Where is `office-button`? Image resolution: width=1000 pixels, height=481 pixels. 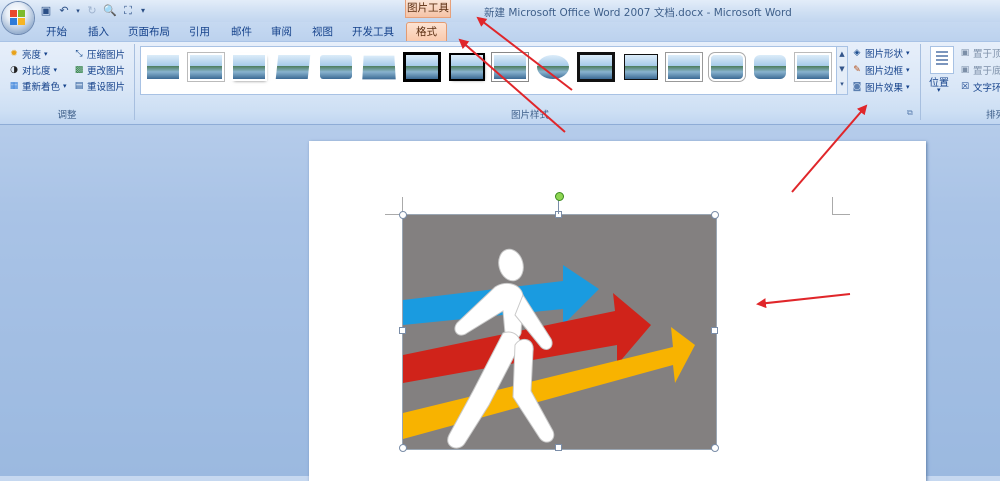 office-button is located at coordinates (18, 18).